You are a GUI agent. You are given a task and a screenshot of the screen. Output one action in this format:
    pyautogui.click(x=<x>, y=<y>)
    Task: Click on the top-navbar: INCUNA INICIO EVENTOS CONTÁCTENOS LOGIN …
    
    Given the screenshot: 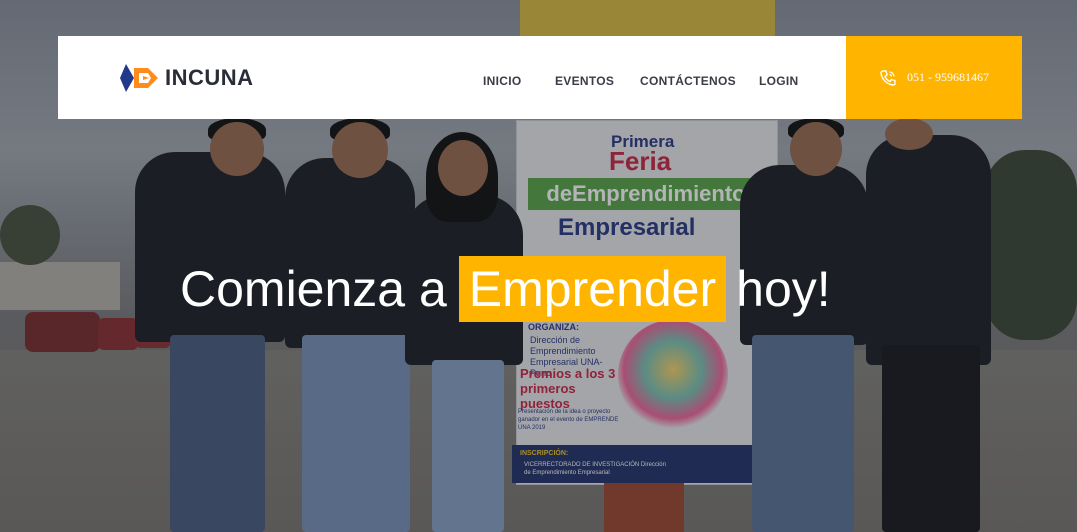 What is the action you would take?
    pyautogui.click(x=540, y=77)
    